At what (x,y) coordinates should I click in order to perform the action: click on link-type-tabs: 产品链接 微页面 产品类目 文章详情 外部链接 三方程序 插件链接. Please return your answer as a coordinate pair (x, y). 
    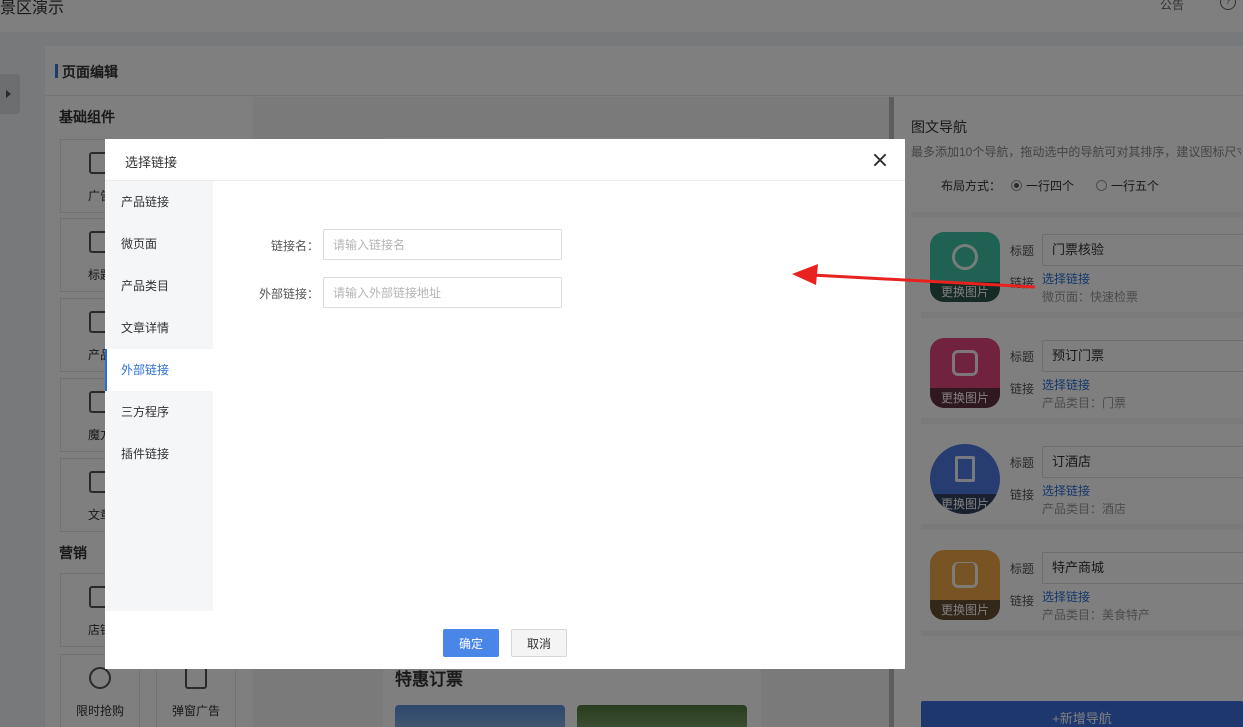
    Looking at the image, I should click on (159, 396).